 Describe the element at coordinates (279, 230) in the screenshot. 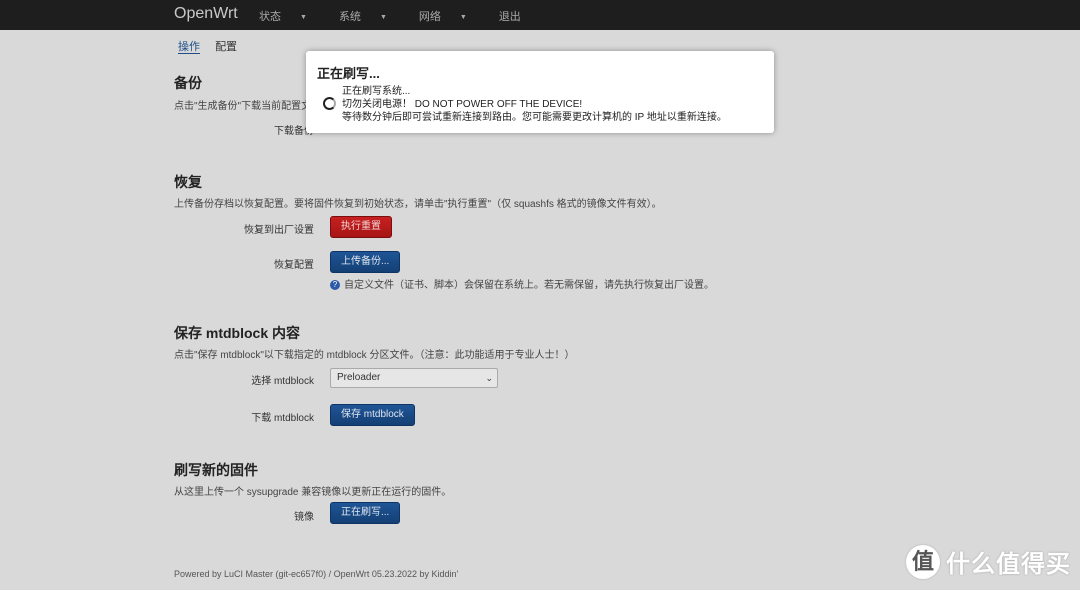

I see `factory-reset-label: 恢复到出厂设置` at that location.